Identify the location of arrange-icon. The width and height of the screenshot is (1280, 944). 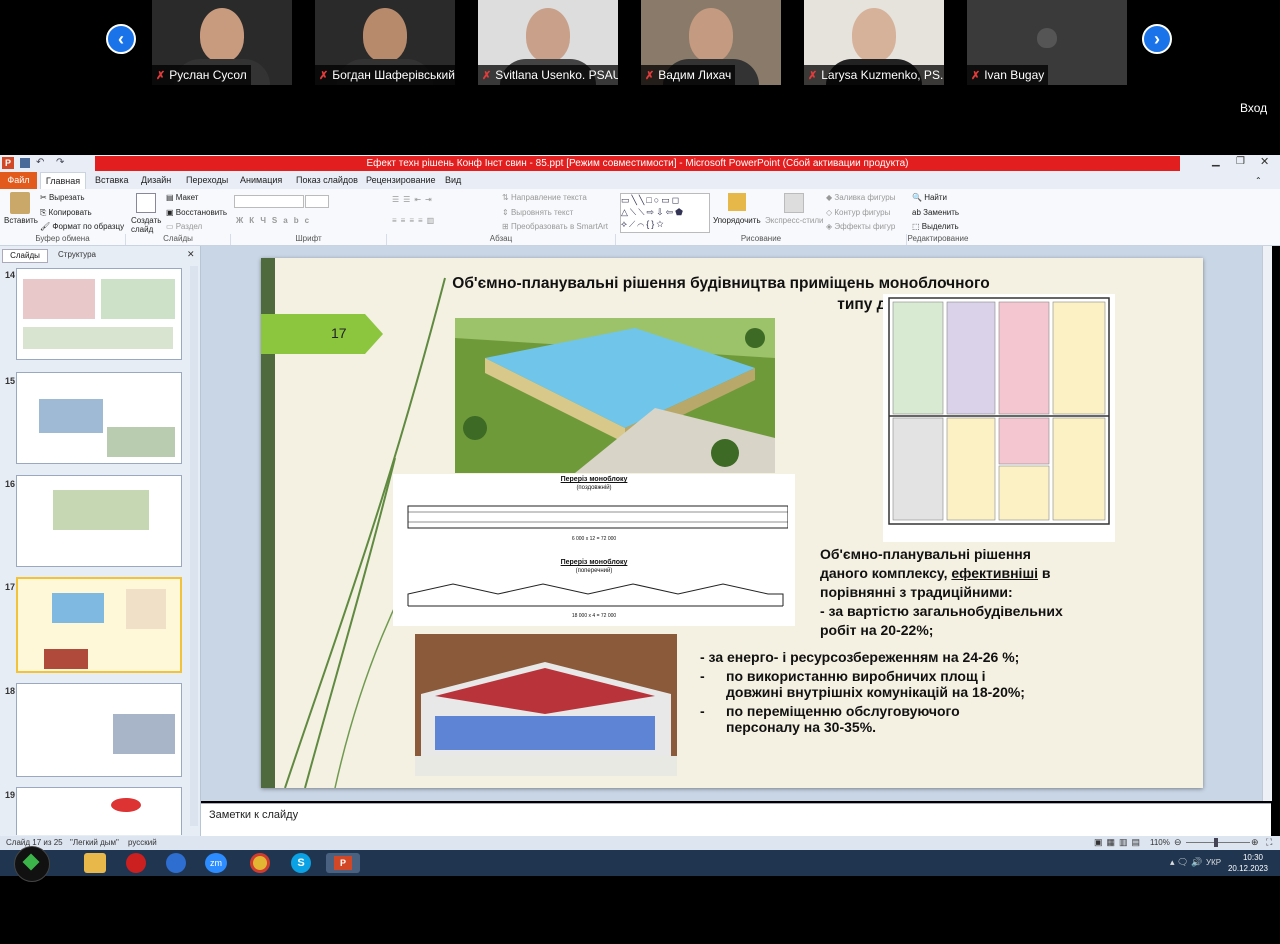
(737, 202).